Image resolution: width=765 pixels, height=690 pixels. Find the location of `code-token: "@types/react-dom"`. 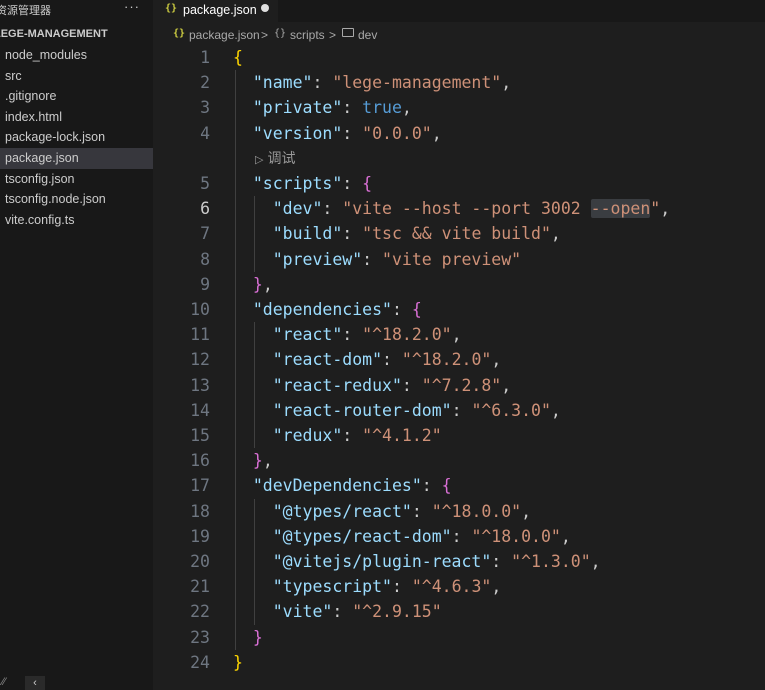

code-token: "@types/react-dom" is located at coordinates (362, 536).